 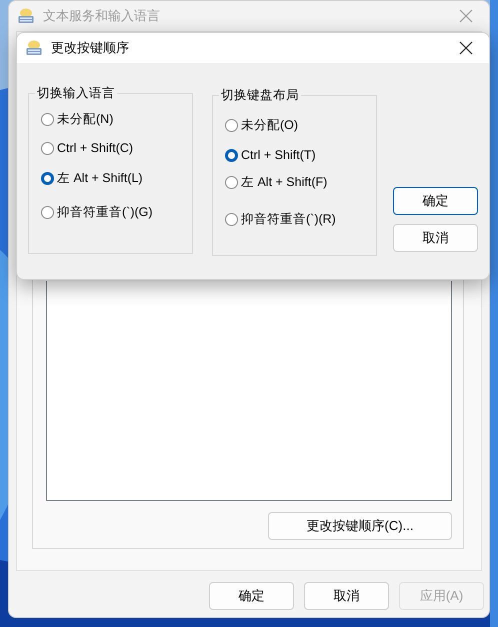 What do you see at coordinates (288, 219) in the screenshot?
I see `option-label: 抑音符重音(`)(R)` at bounding box center [288, 219].